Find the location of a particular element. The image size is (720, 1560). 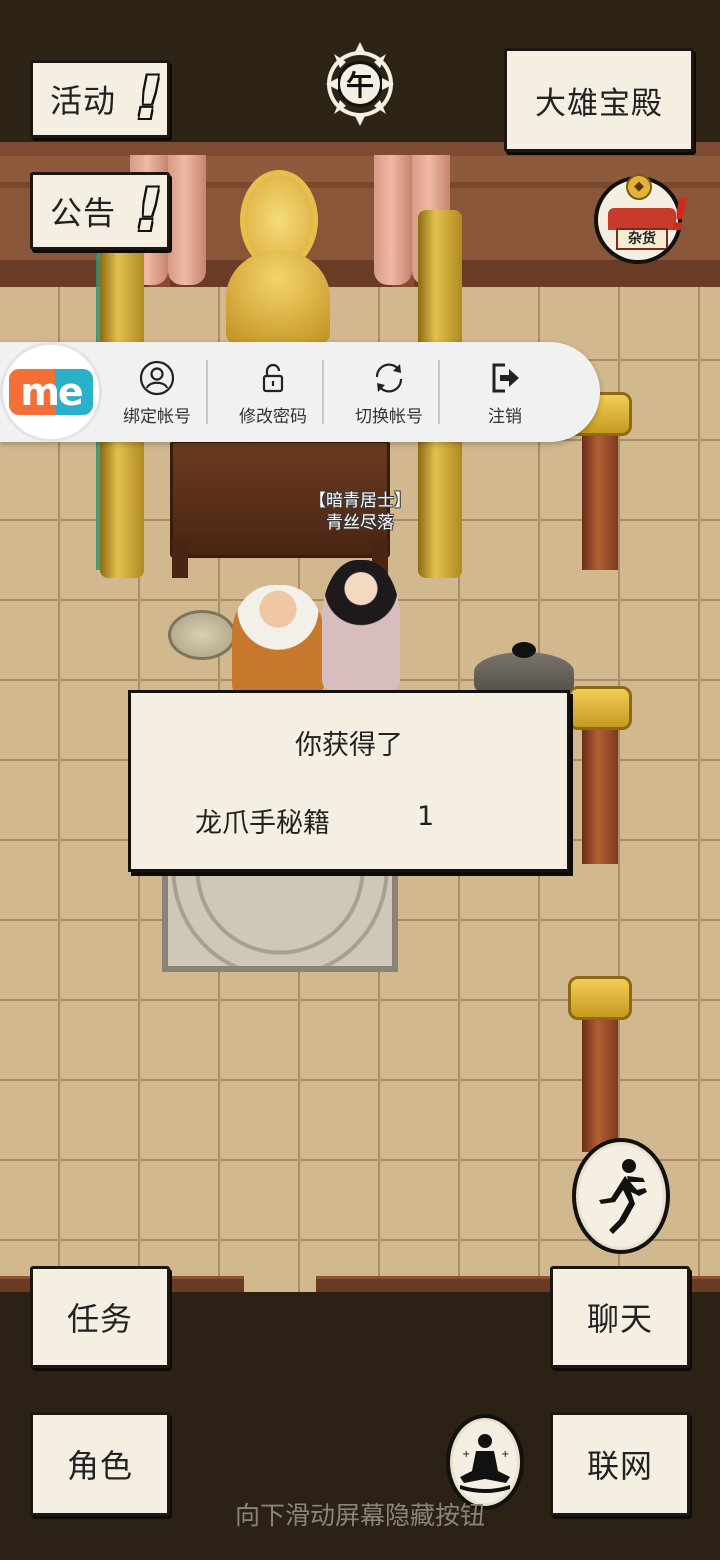

store-sign: 杂货 is located at coordinates (642, 239).